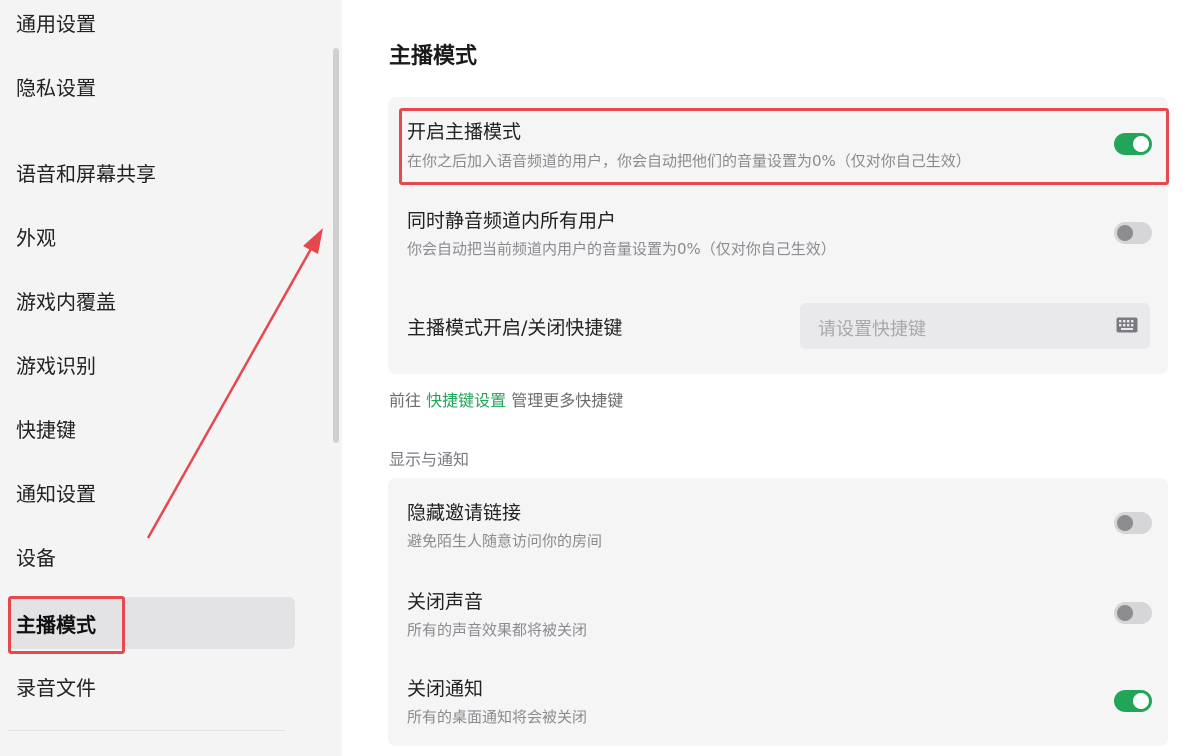 Image resolution: width=1200 pixels, height=756 pixels. I want to click on sidebar-item-privacy: 隐私设置, so click(151, 86).